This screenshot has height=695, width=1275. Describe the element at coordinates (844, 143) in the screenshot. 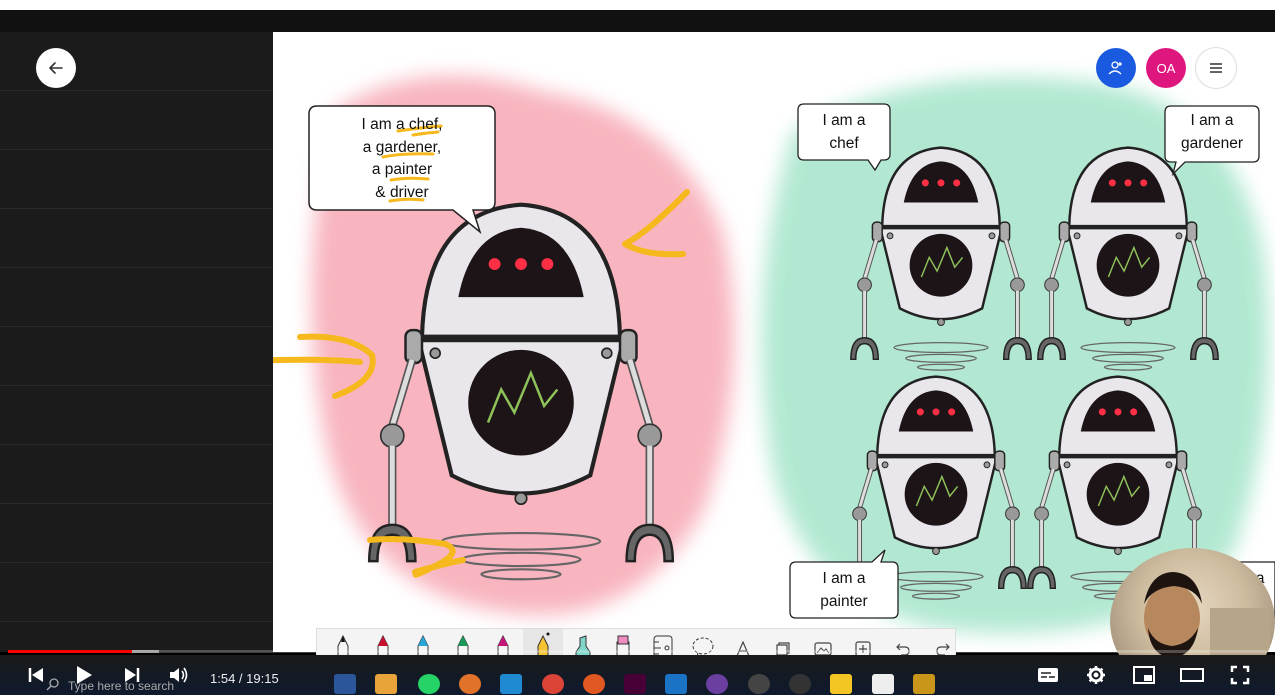

I see `bubble-line: chef` at that location.